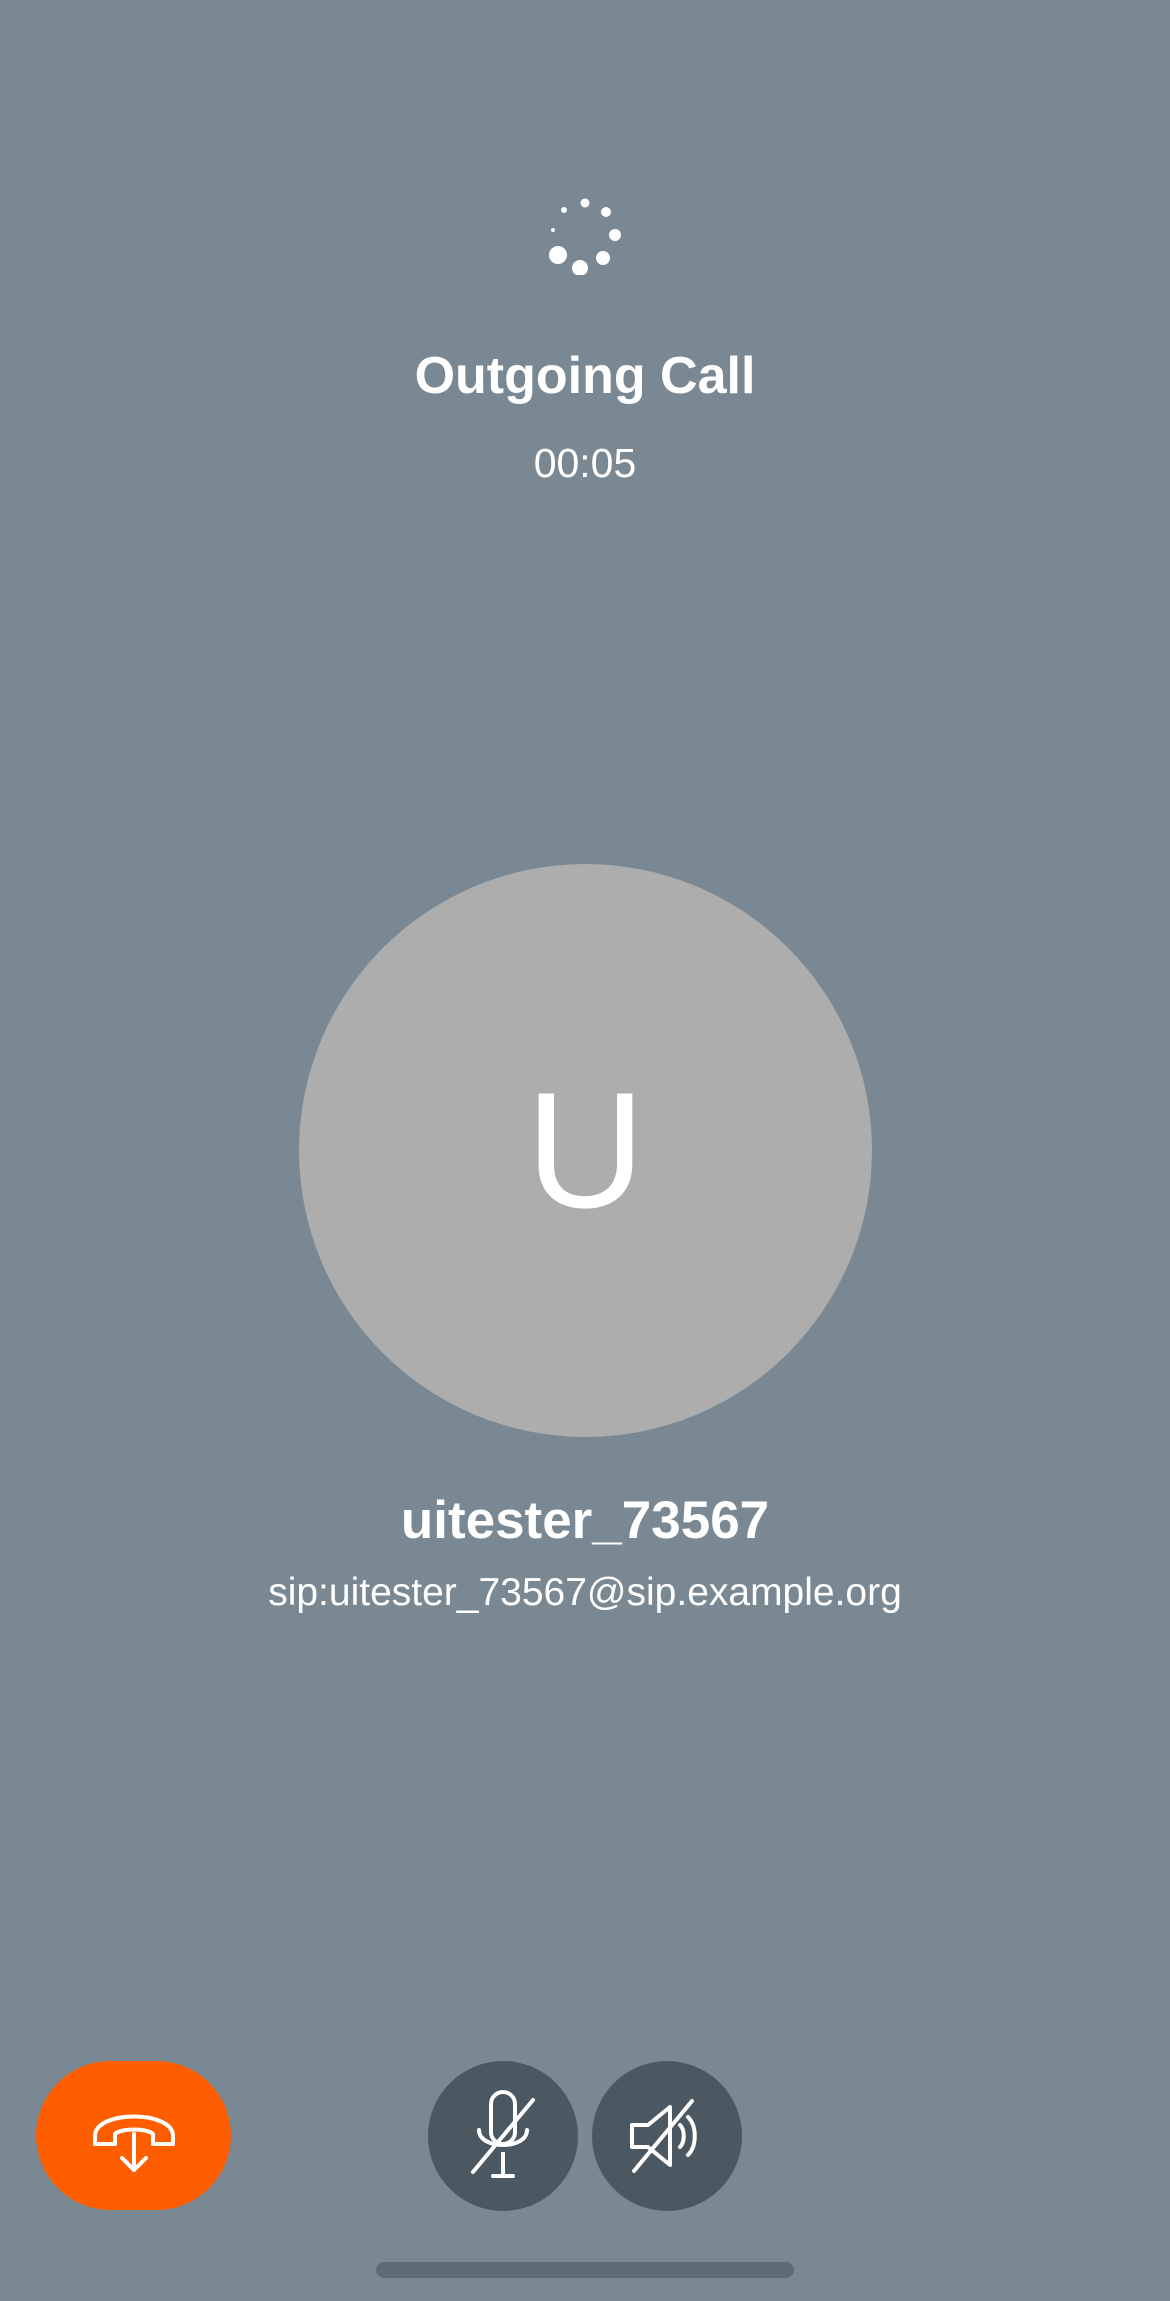 Image resolution: width=1170 pixels, height=2301 pixels. I want to click on avatar-initial: U, so click(585, 1150).